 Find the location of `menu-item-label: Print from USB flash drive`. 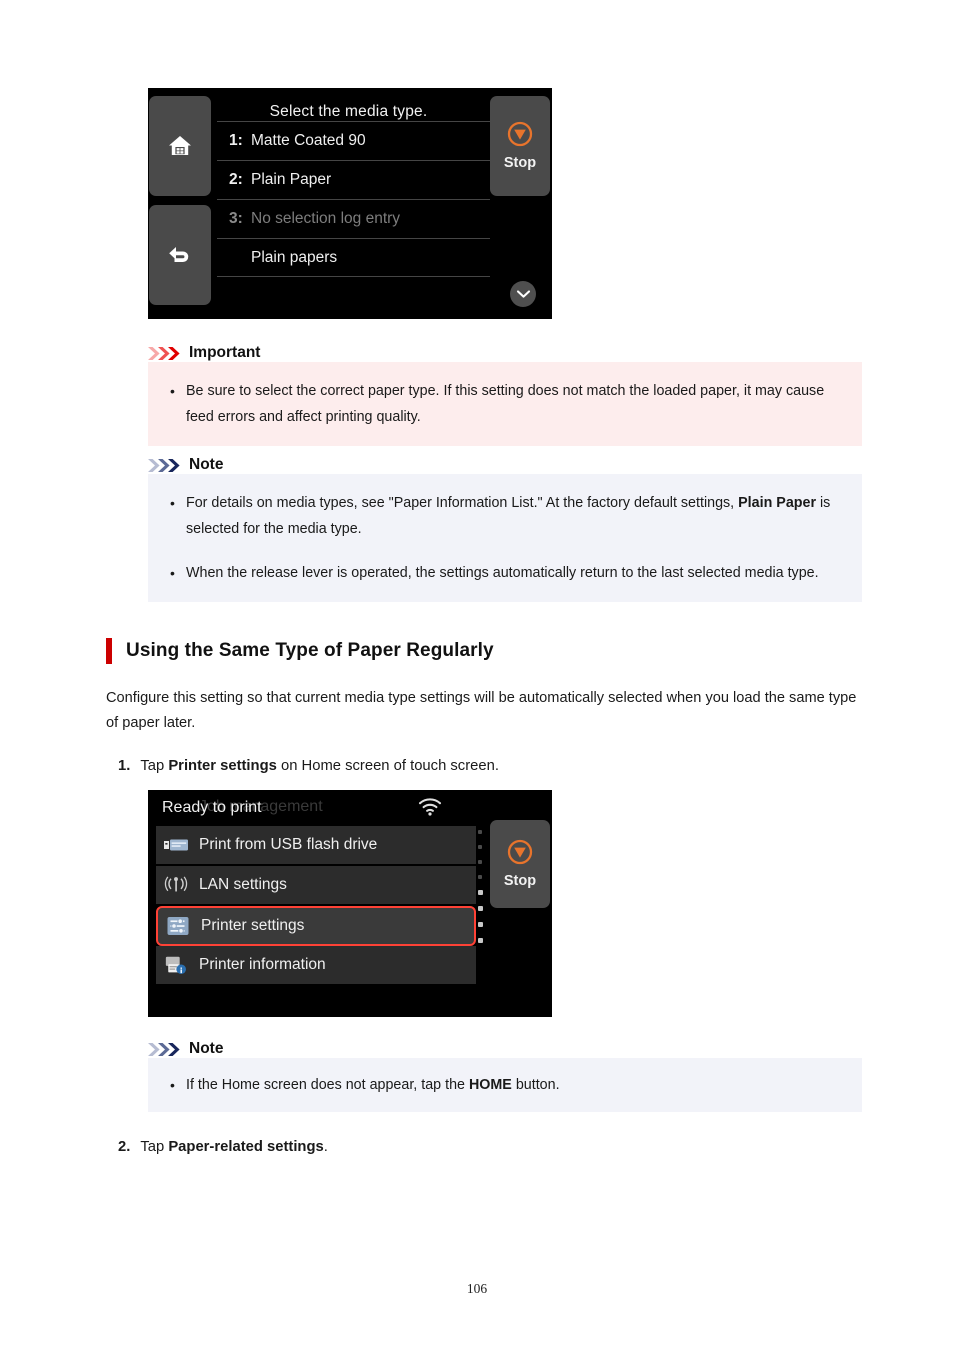

menu-item-label: Print from USB flash drive is located at coordinates (288, 844).